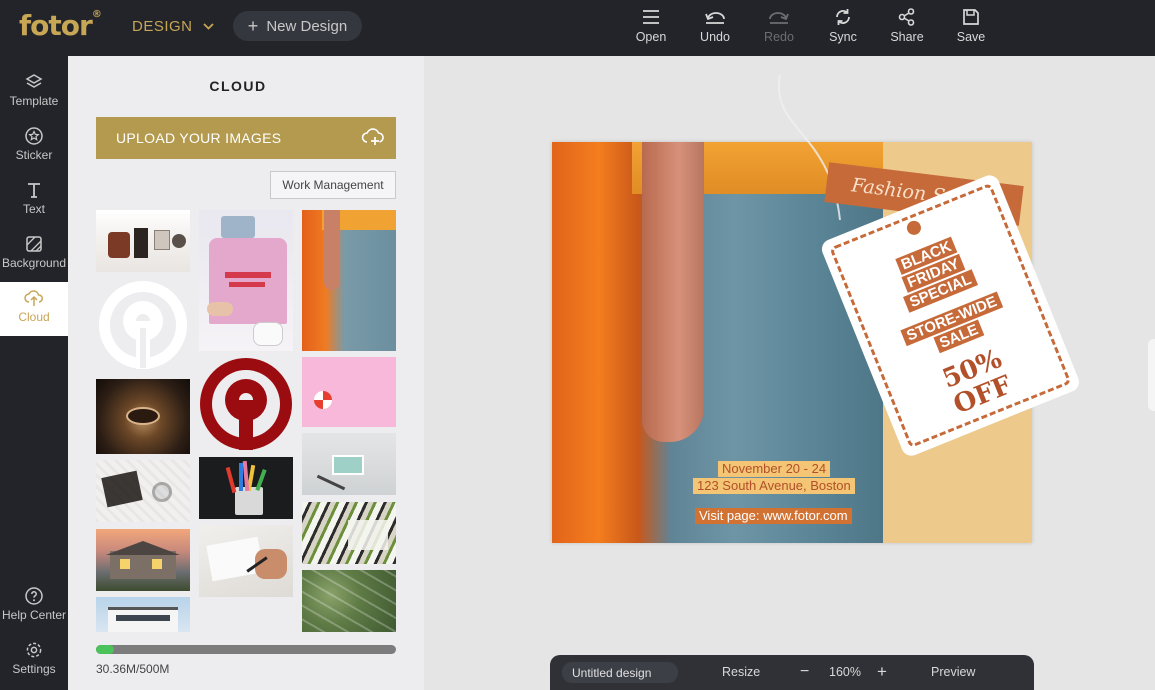 The image size is (1155, 690). What do you see at coordinates (96, 14) in the screenshot?
I see `registered-mark: ®` at bounding box center [96, 14].